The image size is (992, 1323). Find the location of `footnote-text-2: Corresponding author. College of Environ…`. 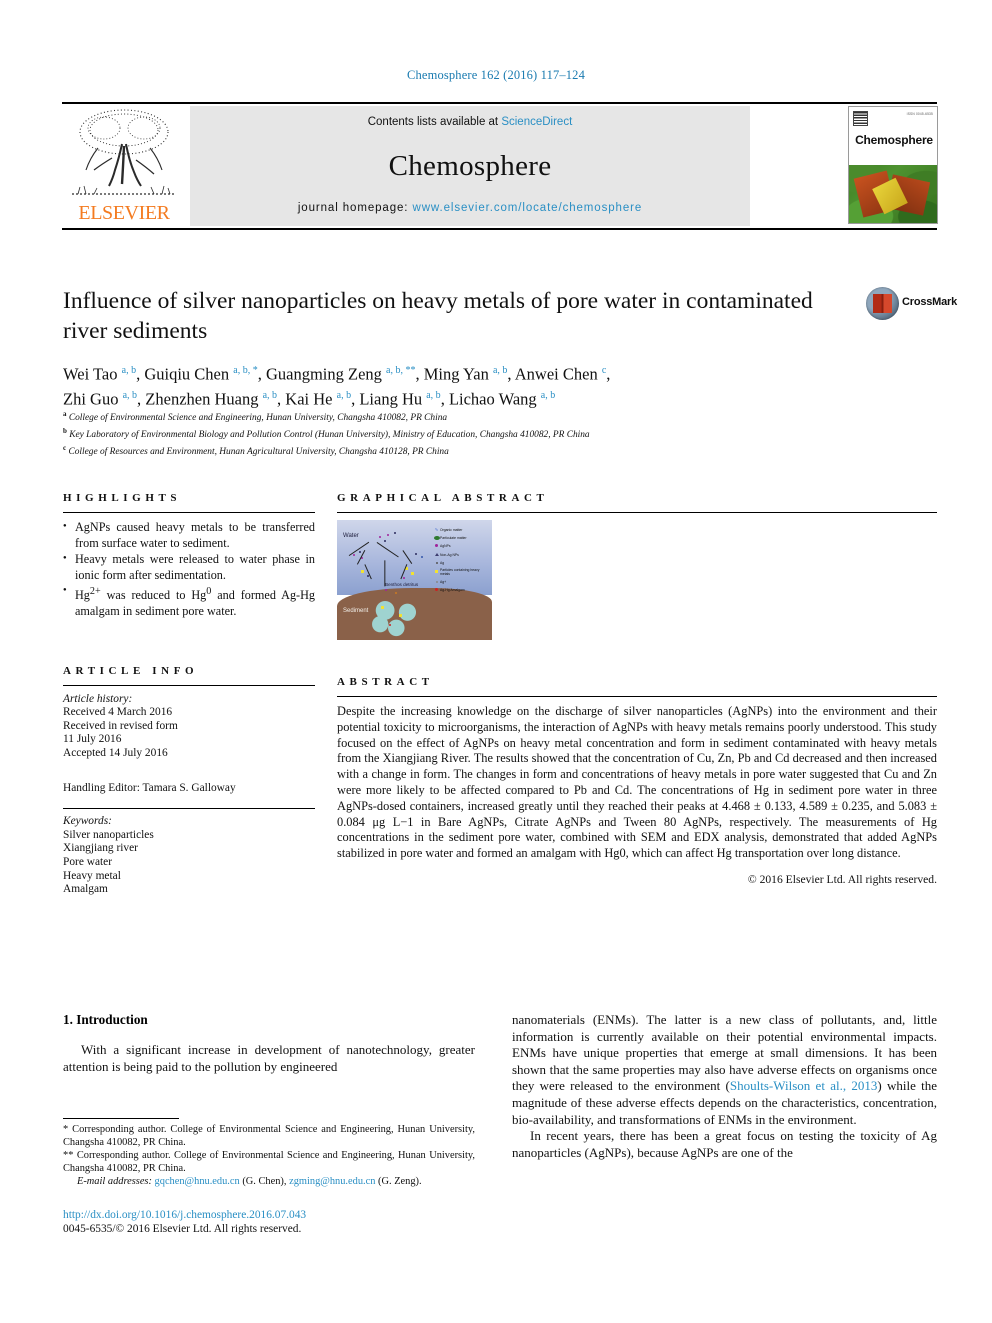

footnote-text-2: Corresponding author. College of Environ… is located at coordinates (269, 1162).